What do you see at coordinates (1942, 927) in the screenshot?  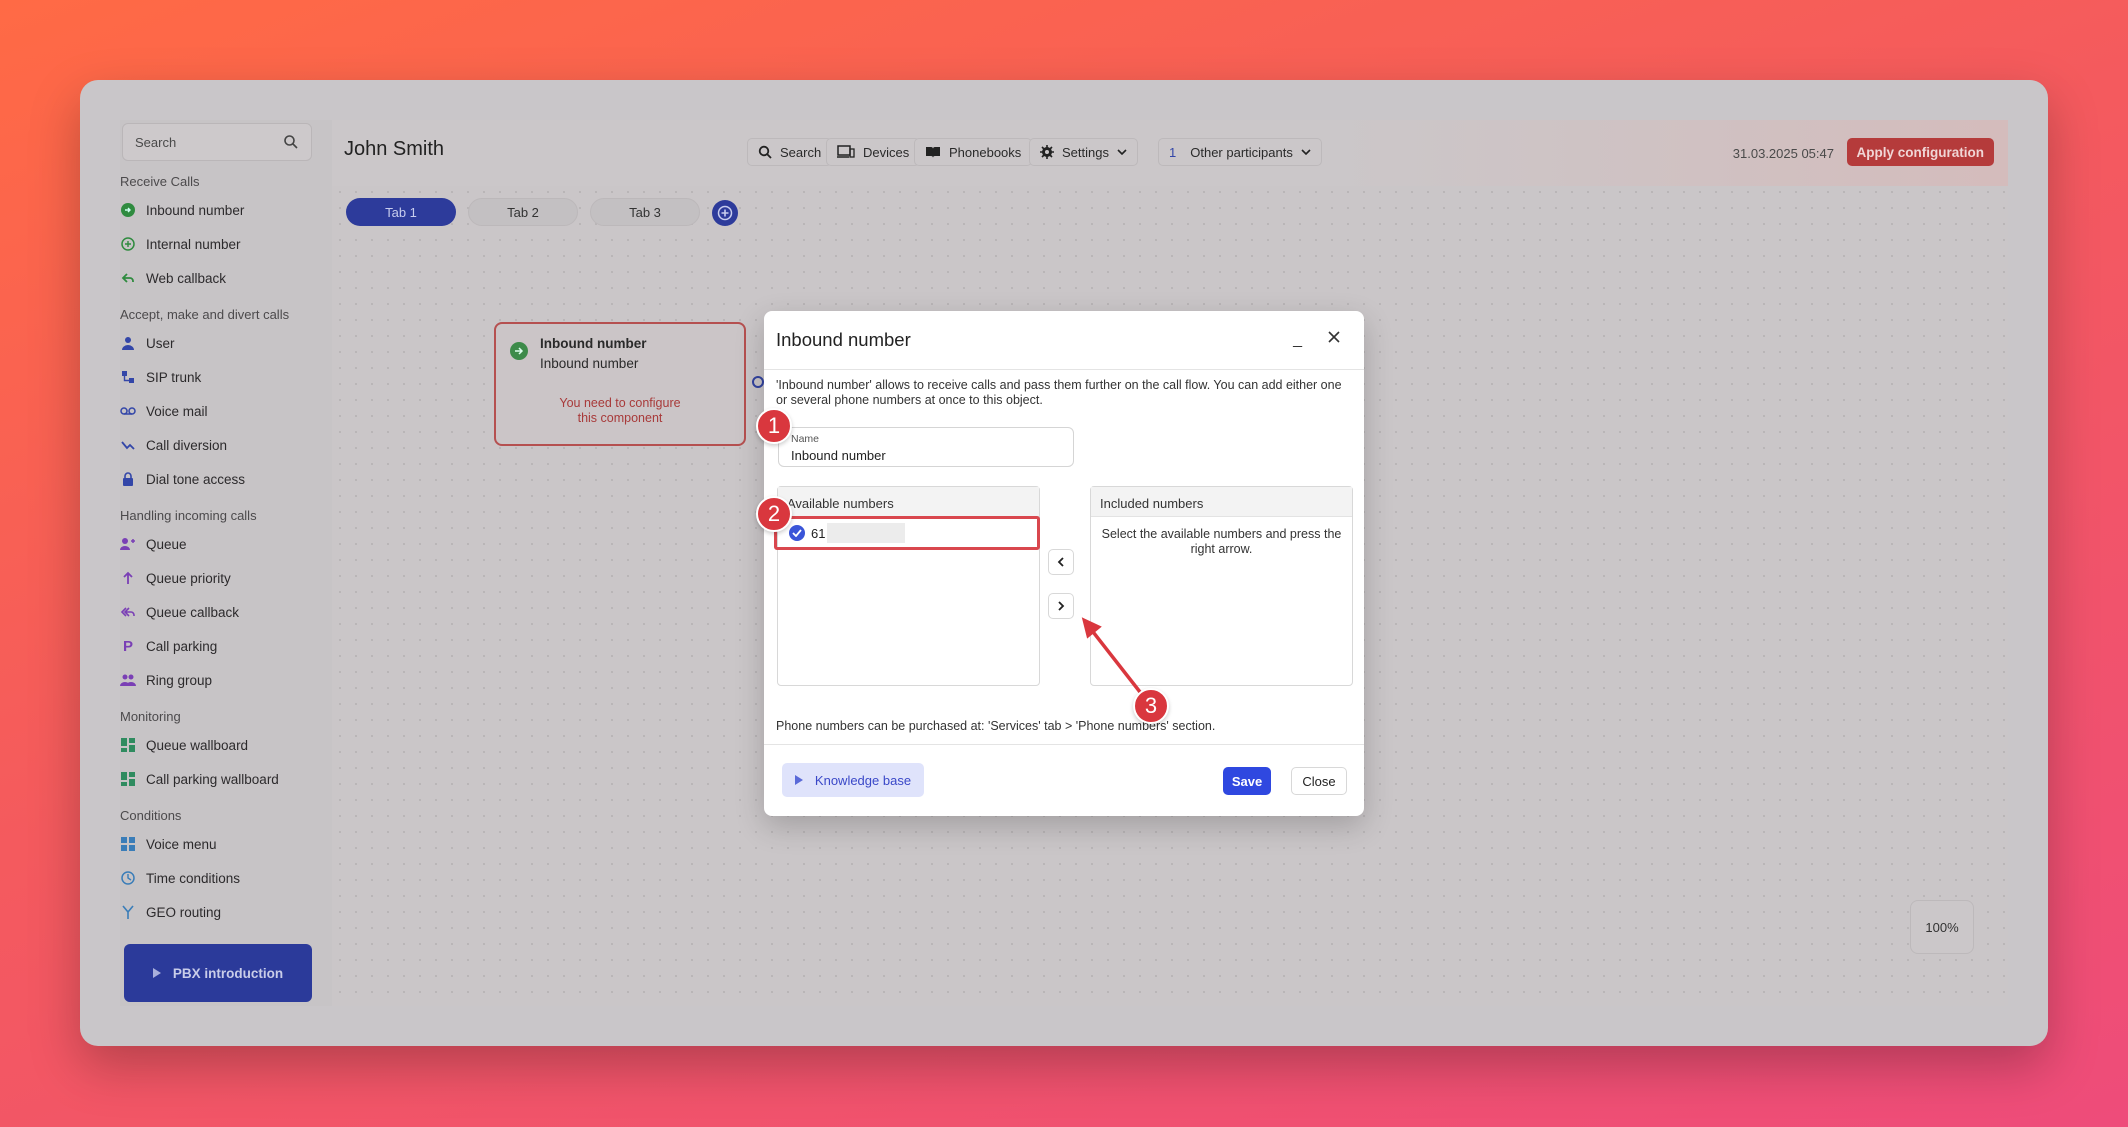 I see `zoom-level: 100%` at bounding box center [1942, 927].